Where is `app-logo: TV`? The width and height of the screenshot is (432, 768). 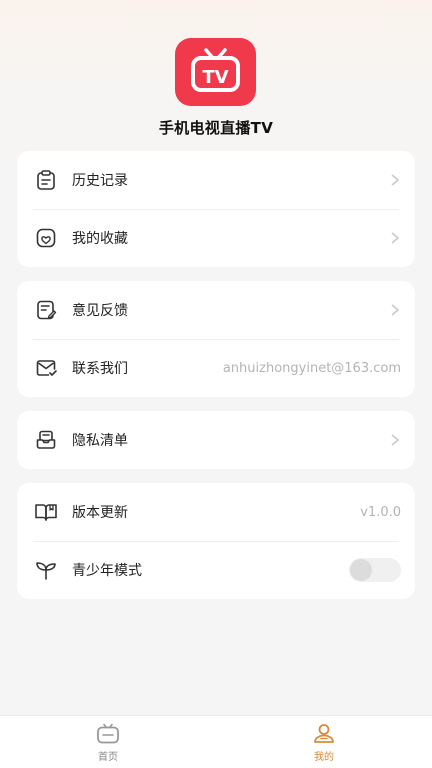 app-logo: TV is located at coordinates (215, 72).